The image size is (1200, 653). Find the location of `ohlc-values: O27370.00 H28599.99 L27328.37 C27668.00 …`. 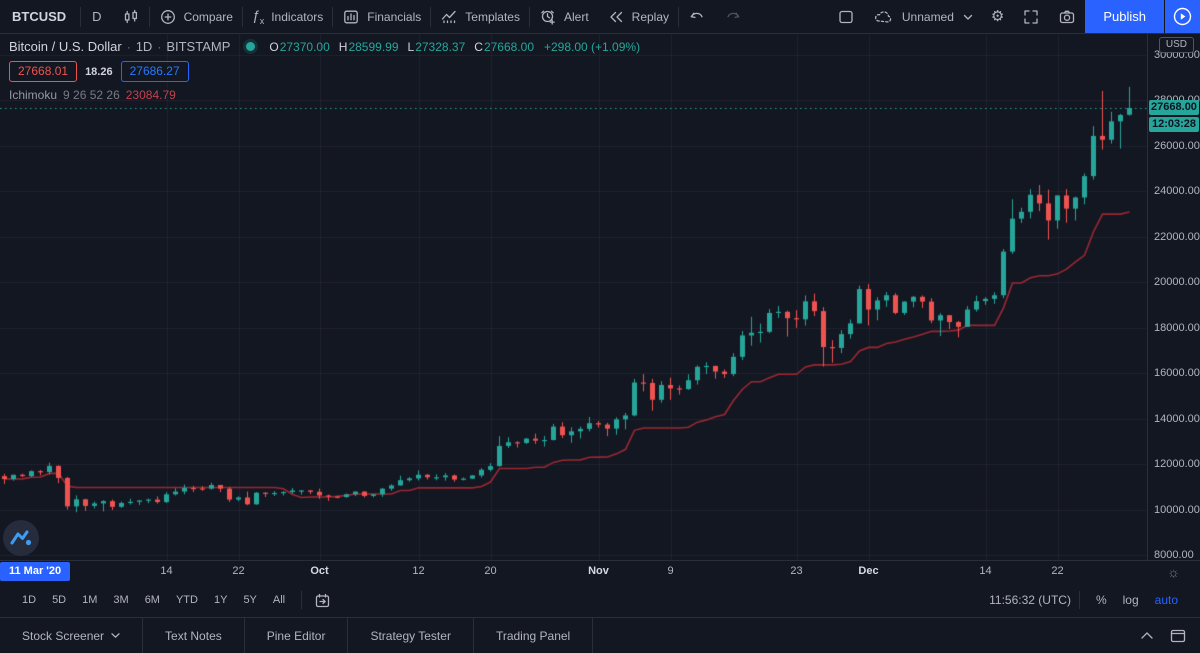

ohlc-values: O27370.00 H28599.99 L27328.37 C27668.00 … is located at coordinates (455, 46).